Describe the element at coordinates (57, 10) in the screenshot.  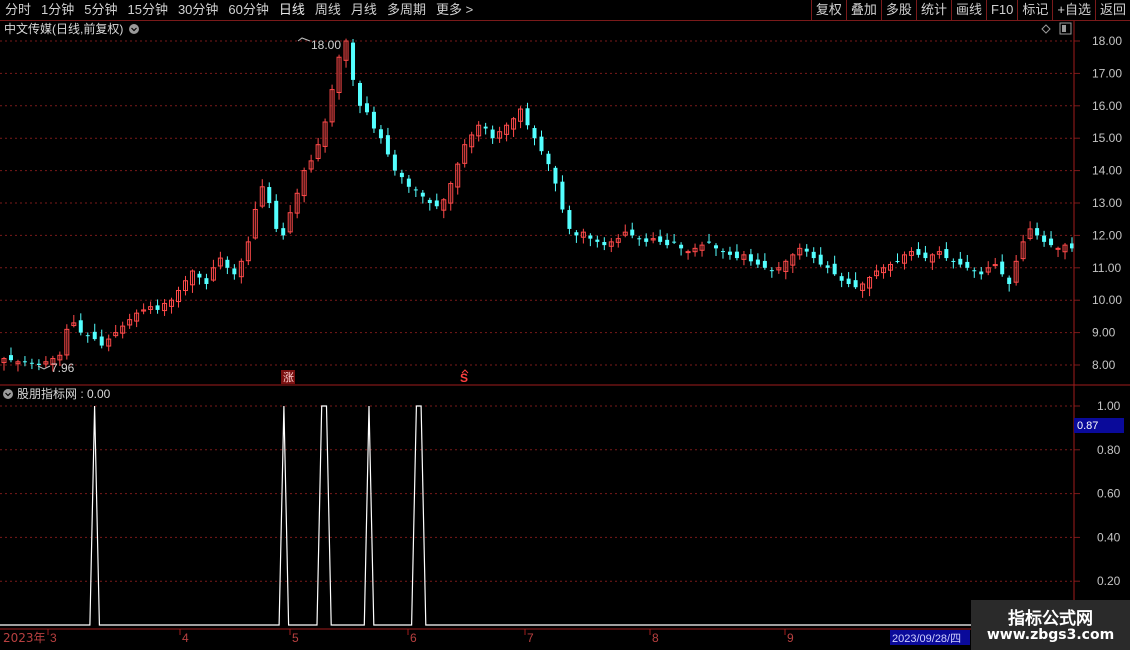
I see `period-tab: 1分钟` at that location.